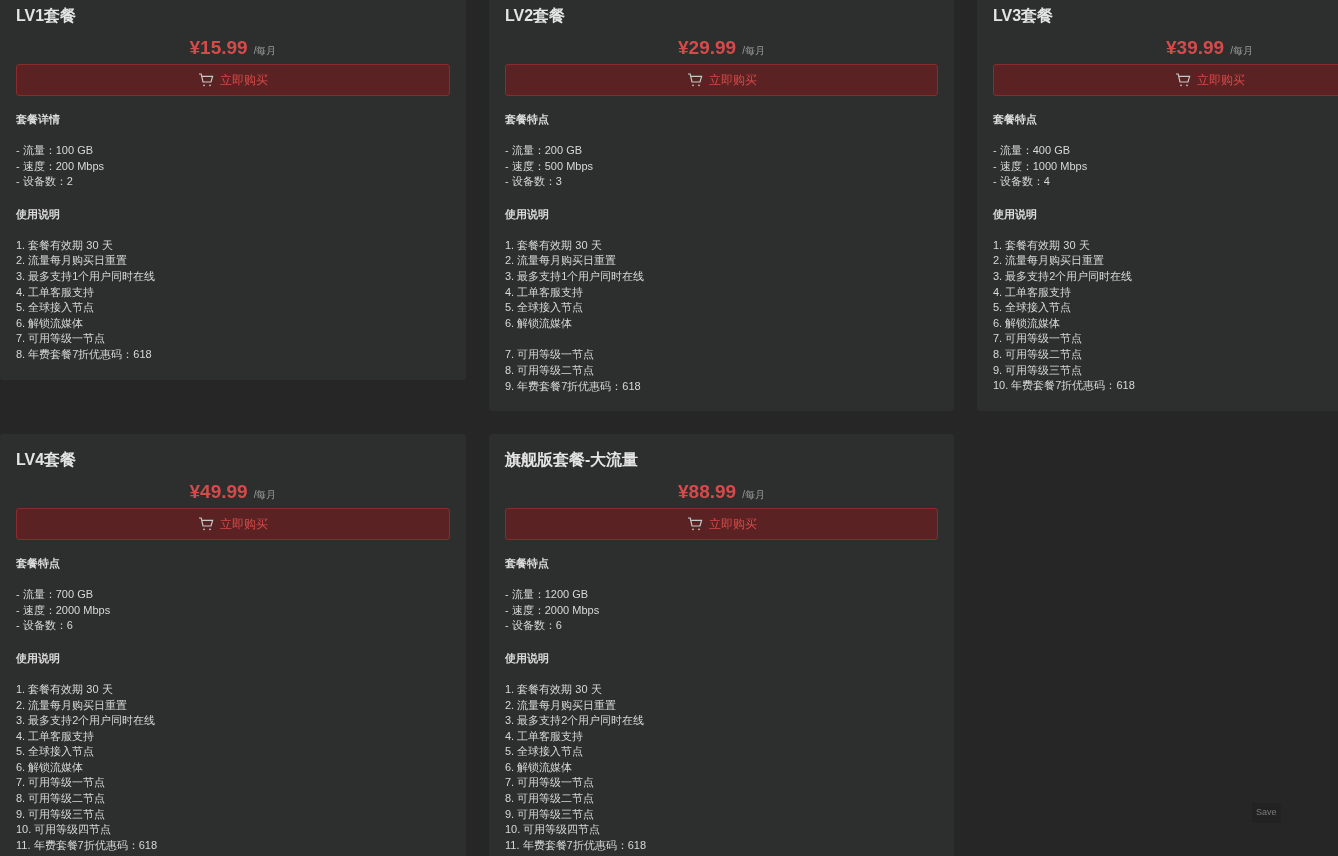 This screenshot has width=1338, height=856. I want to click on feature-line: - 设备数：3, so click(533, 182).